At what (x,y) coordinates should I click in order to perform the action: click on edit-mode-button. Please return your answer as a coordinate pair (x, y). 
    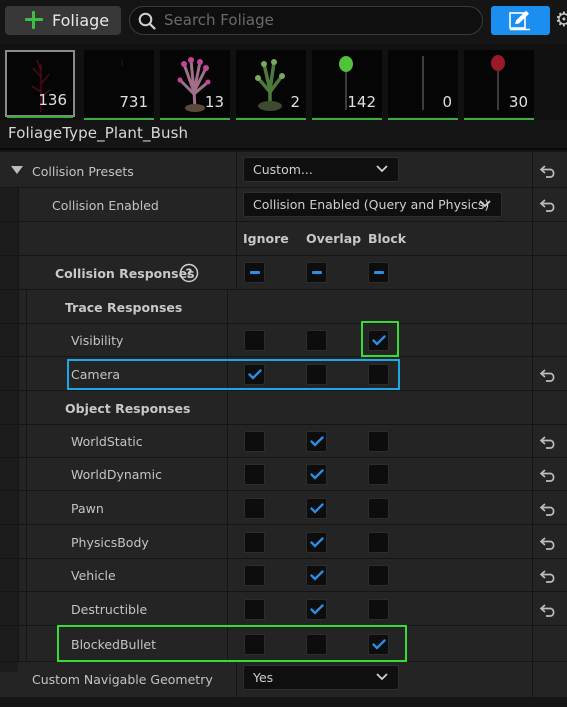
    Looking at the image, I should click on (520, 20).